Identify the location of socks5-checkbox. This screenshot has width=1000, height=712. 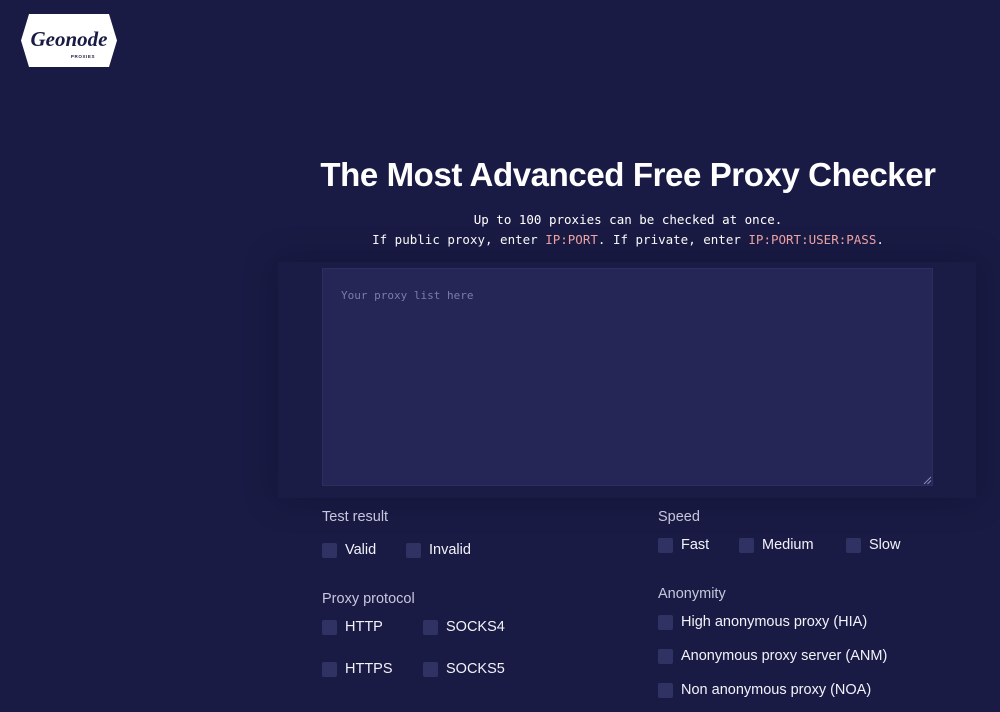
(430, 669).